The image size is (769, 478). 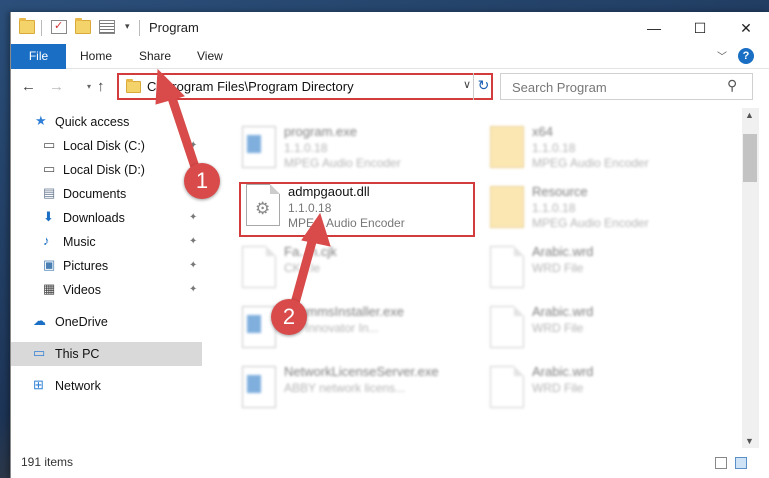 I want to click on arrow-2-head, so click(x=316, y=229).